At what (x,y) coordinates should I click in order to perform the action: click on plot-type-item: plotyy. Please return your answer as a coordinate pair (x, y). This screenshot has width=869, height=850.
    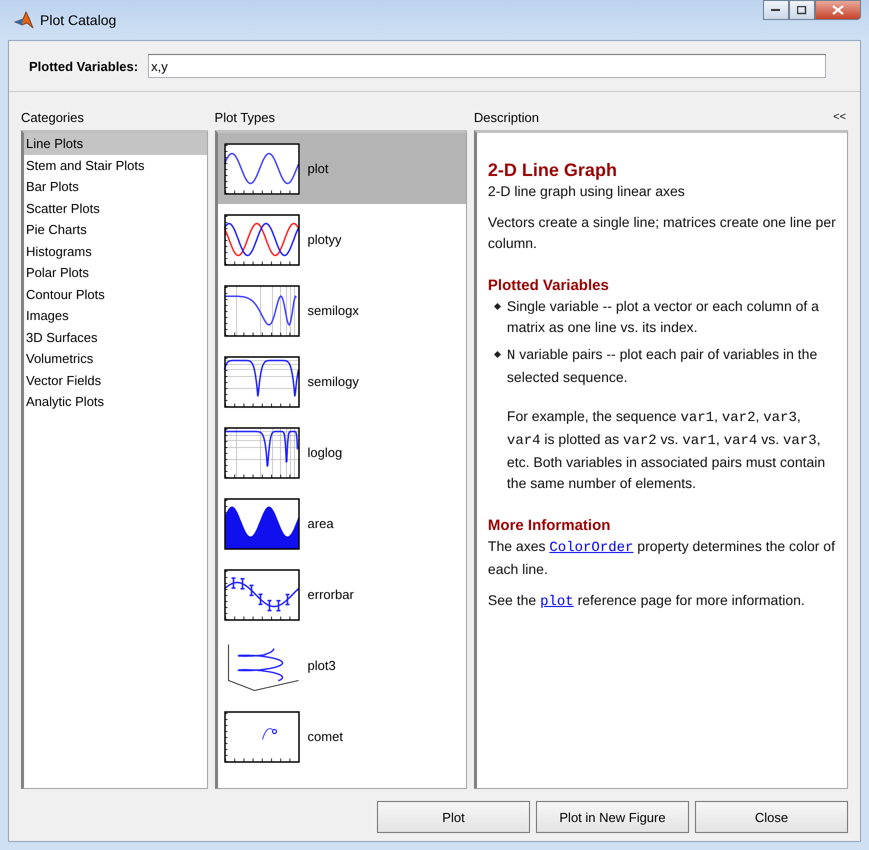
    Looking at the image, I should click on (342, 239).